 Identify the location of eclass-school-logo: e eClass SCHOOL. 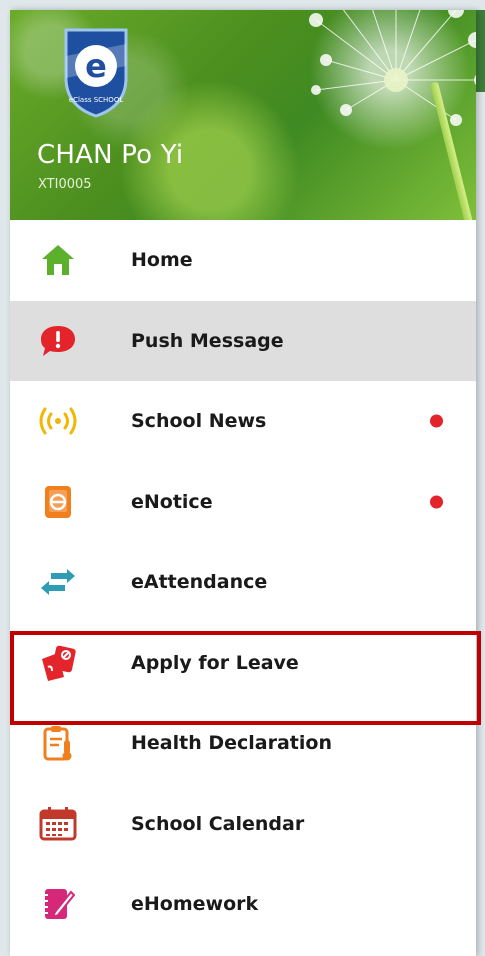
(96, 73).